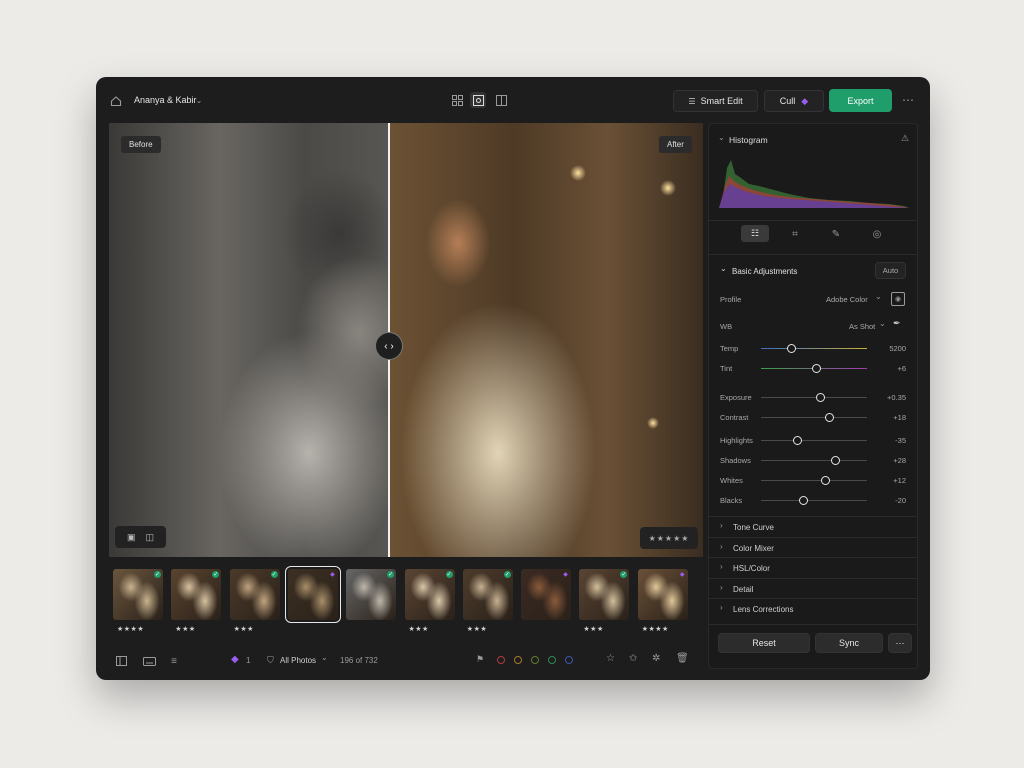  Describe the element at coordinates (764, 643) in the screenshot. I see `reset-button: Reset` at that location.